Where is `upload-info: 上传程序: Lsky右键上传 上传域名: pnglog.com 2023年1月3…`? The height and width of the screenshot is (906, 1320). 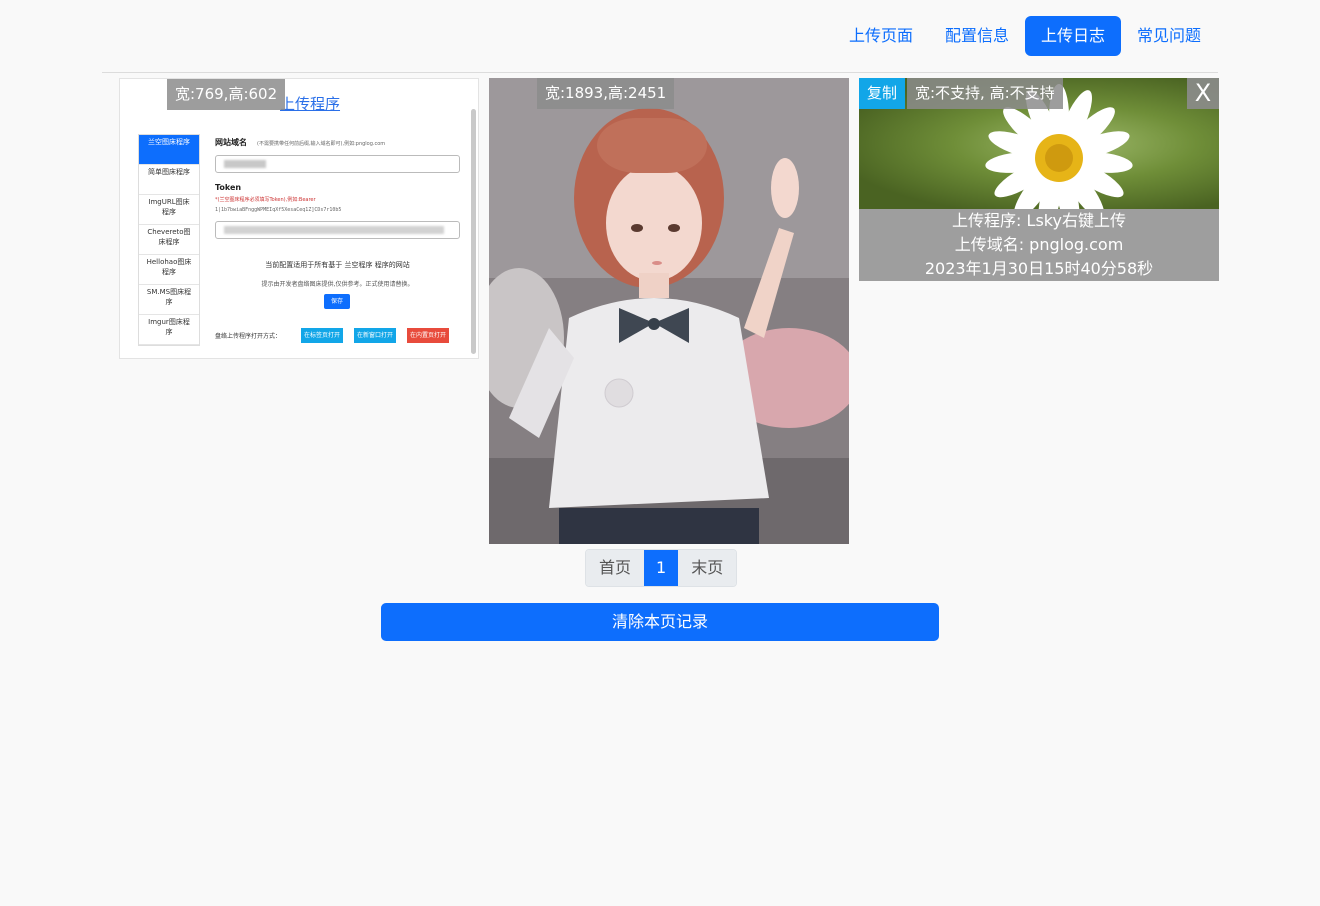
upload-info: 上传程序: Lsky右键上传 上传域名: pnglog.com 2023年1月3… is located at coordinates (1039, 245).